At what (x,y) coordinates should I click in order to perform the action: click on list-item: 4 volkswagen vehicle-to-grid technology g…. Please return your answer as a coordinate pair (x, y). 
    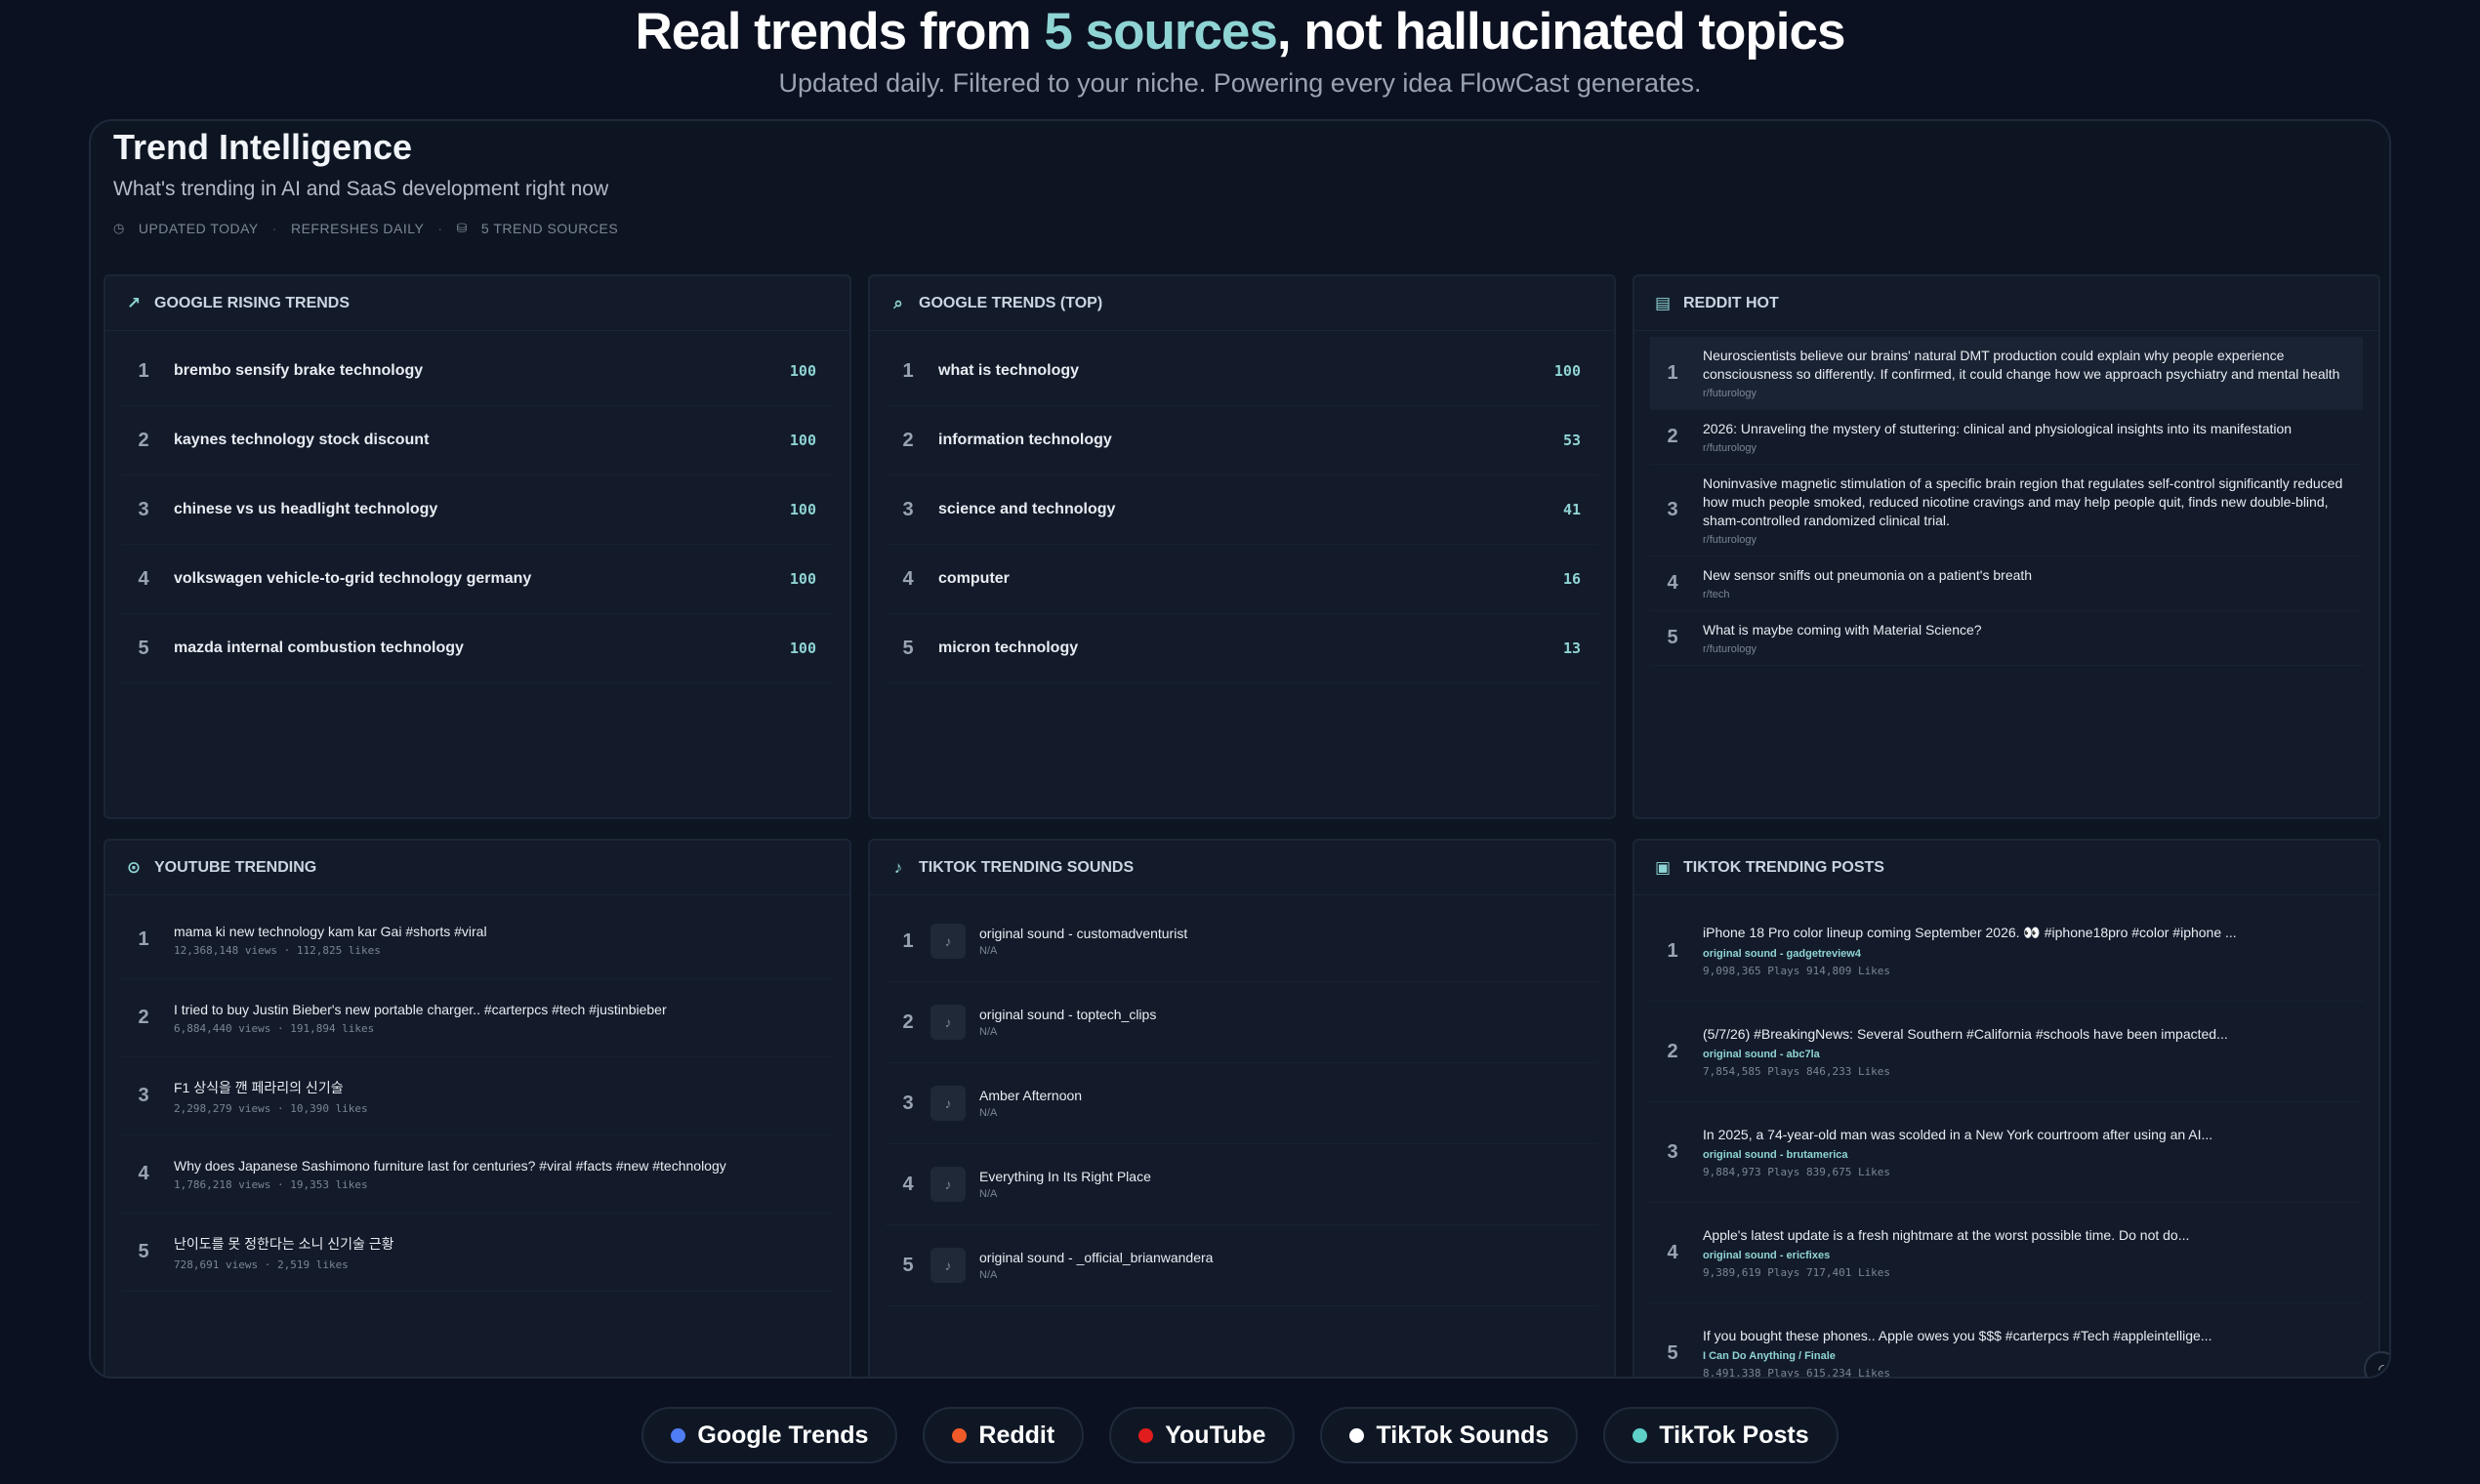
    Looking at the image, I should click on (478, 579).